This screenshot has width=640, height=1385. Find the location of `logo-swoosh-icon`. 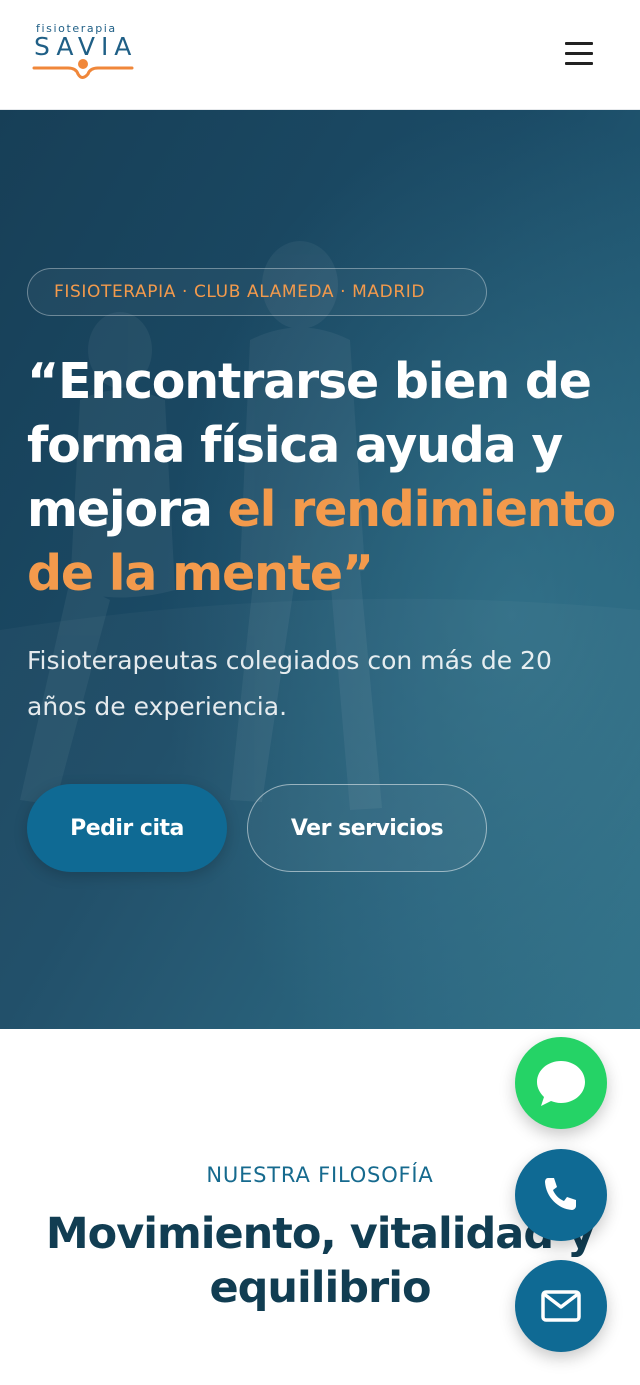

logo-swoosh-icon is located at coordinates (83, 69).